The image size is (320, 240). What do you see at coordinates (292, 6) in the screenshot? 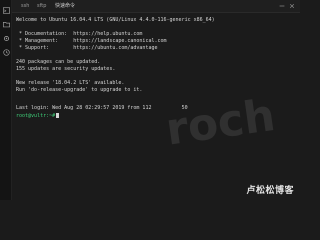
I see `close-icon` at bounding box center [292, 6].